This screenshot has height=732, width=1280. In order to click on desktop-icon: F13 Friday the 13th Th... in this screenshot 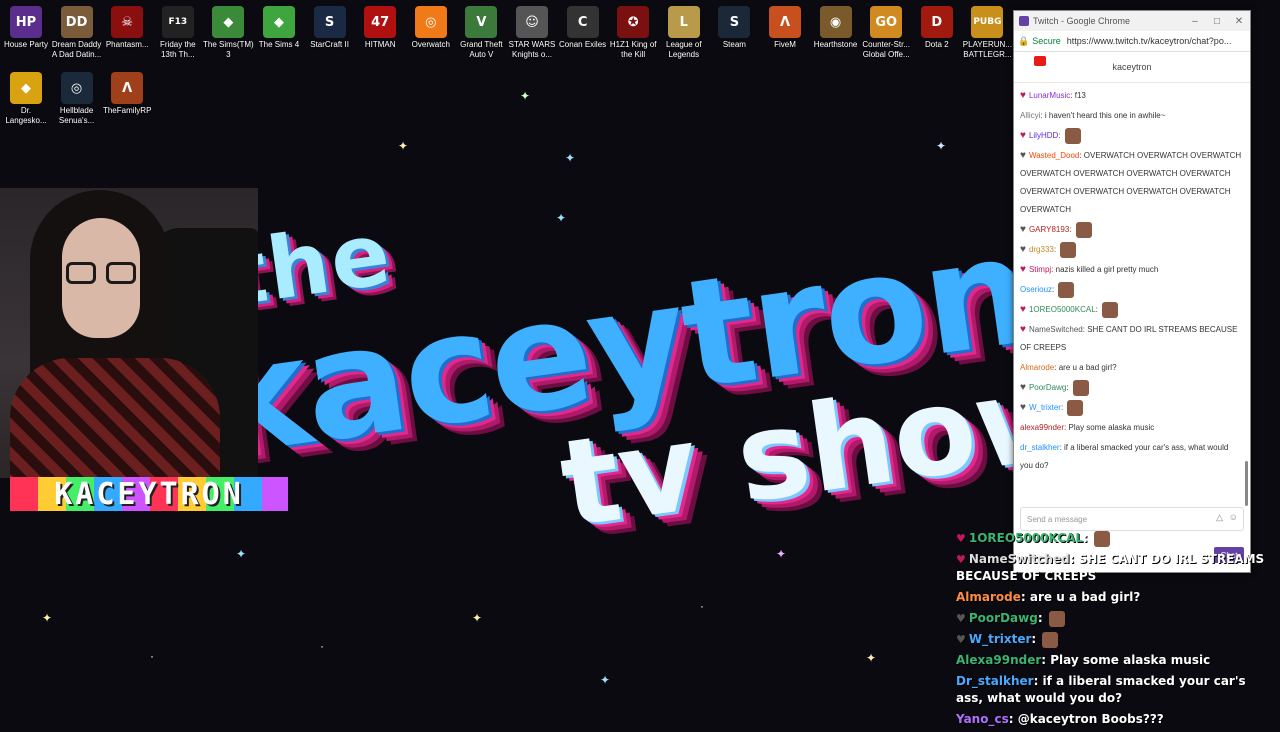, I will do `click(178, 31)`.